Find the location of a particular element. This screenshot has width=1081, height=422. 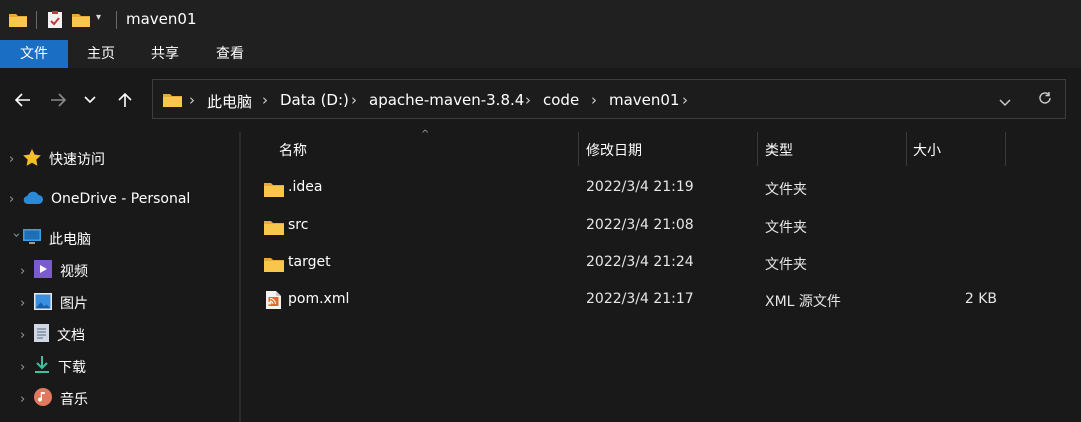

file-row-target: target 2022/3/4 21:24 文件夹 is located at coordinates (661, 263).